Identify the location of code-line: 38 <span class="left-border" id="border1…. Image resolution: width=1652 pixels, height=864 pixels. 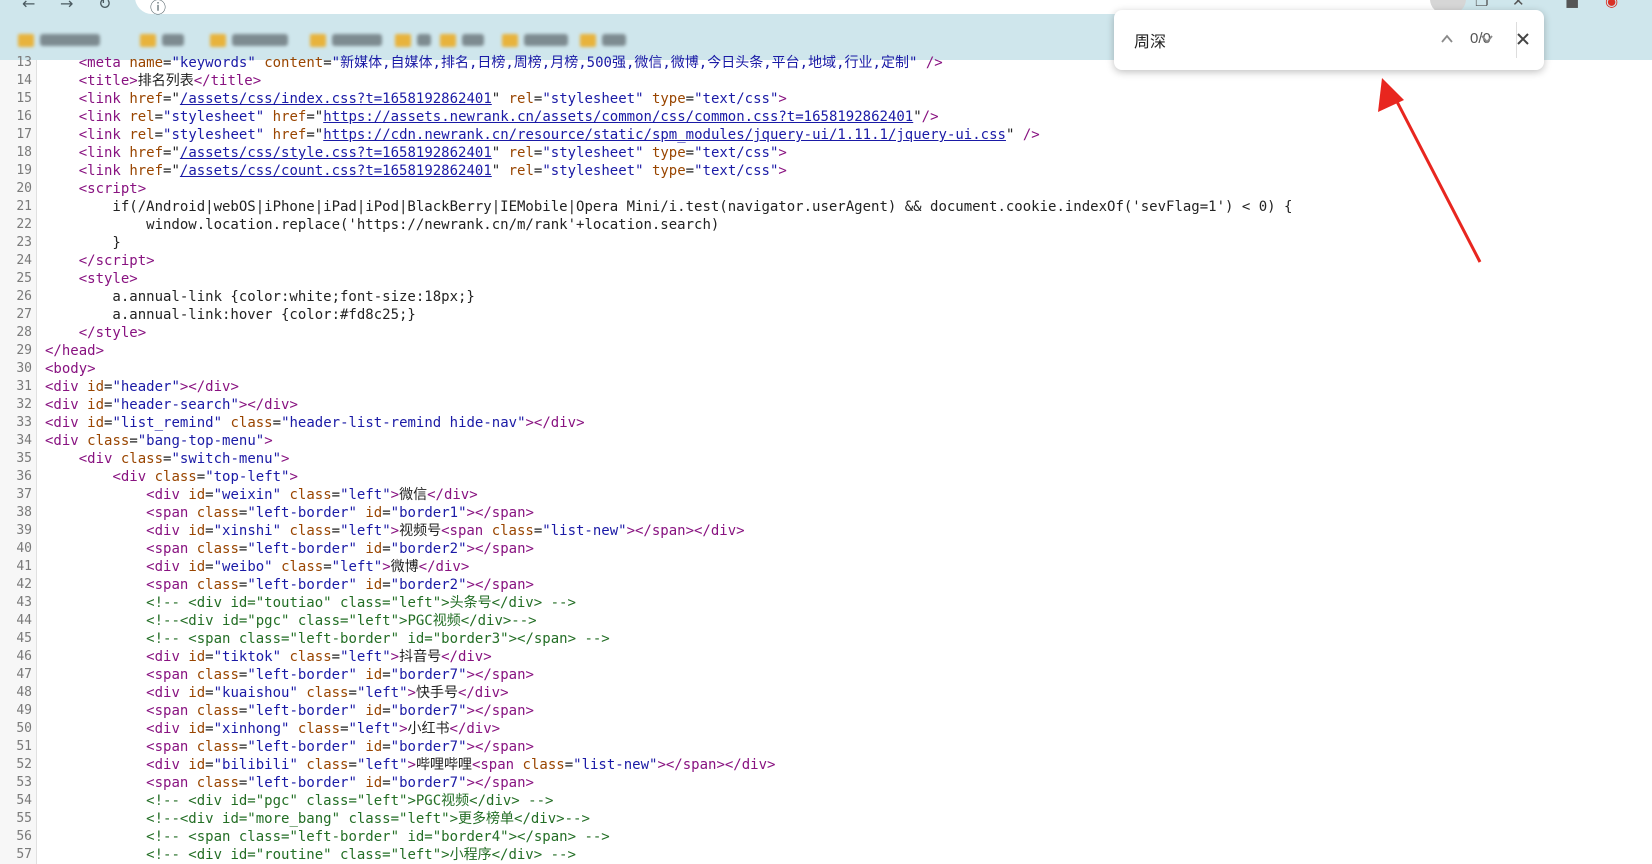
(826, 513).